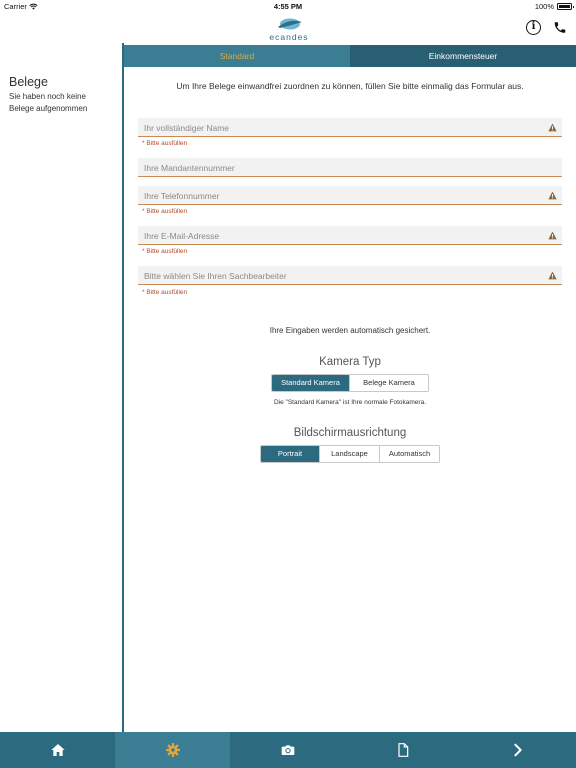  I want to click on battery-icon, so click(565, 6).